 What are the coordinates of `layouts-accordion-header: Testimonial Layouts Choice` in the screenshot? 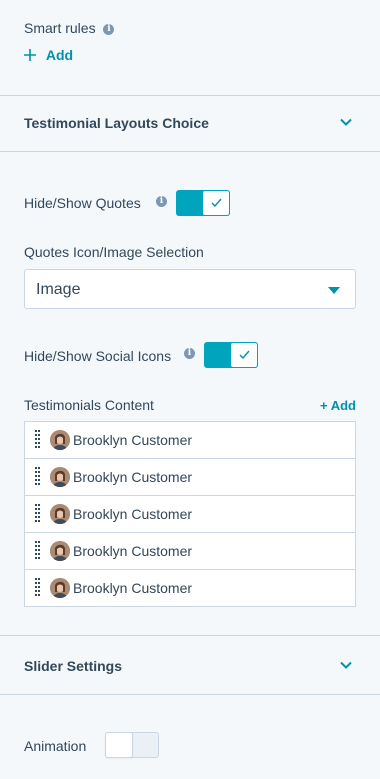 It's located at (190, 123).